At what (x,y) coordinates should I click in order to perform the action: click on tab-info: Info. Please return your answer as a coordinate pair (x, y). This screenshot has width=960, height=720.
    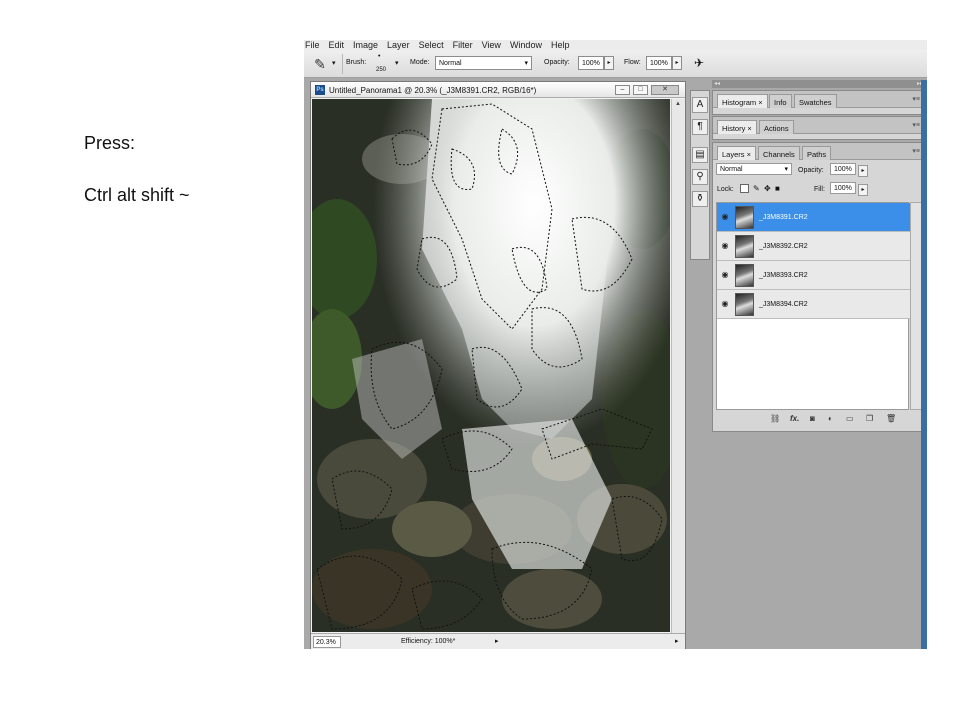
    Looking at the image, I should click on (780, 101).